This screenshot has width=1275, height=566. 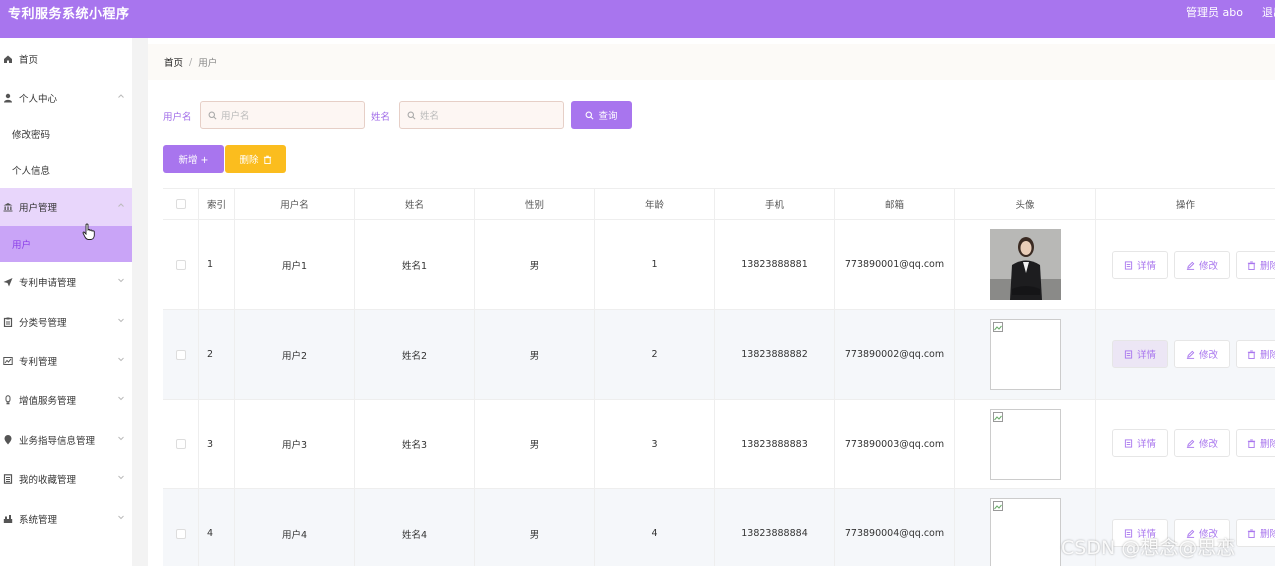 What do you see at coordinates (1148, 548) in the screenshot?
I see `watermark: CSDN @想念@思恋` at bounding box center [1148, 548].